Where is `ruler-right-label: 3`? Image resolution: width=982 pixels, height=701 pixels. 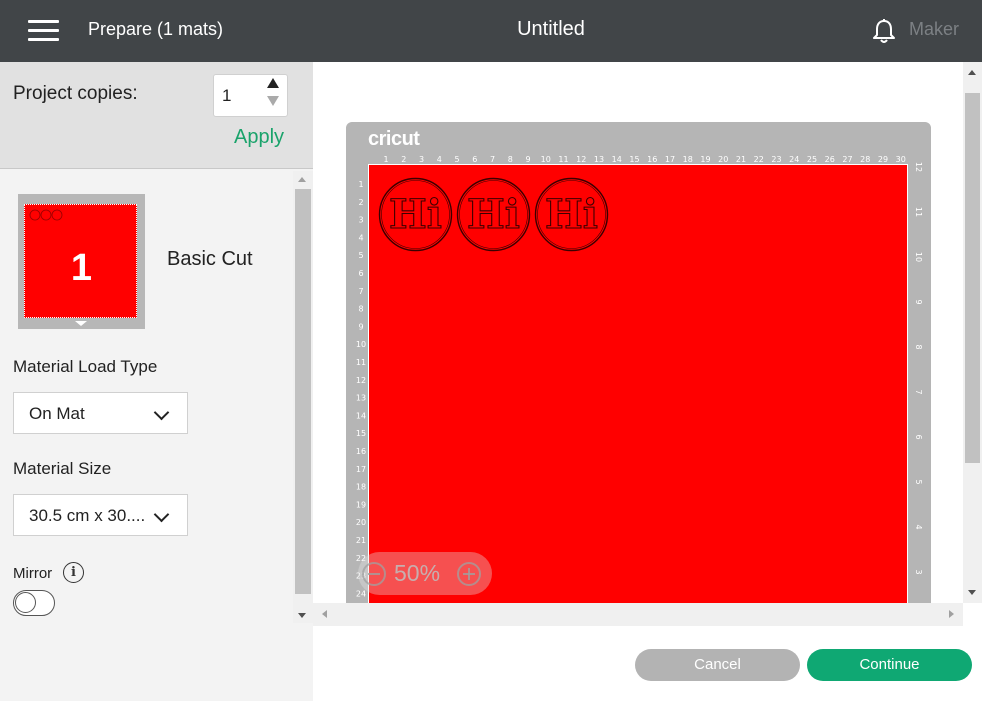
ruler-right-label: 3 is located at coordinates (918, 571).